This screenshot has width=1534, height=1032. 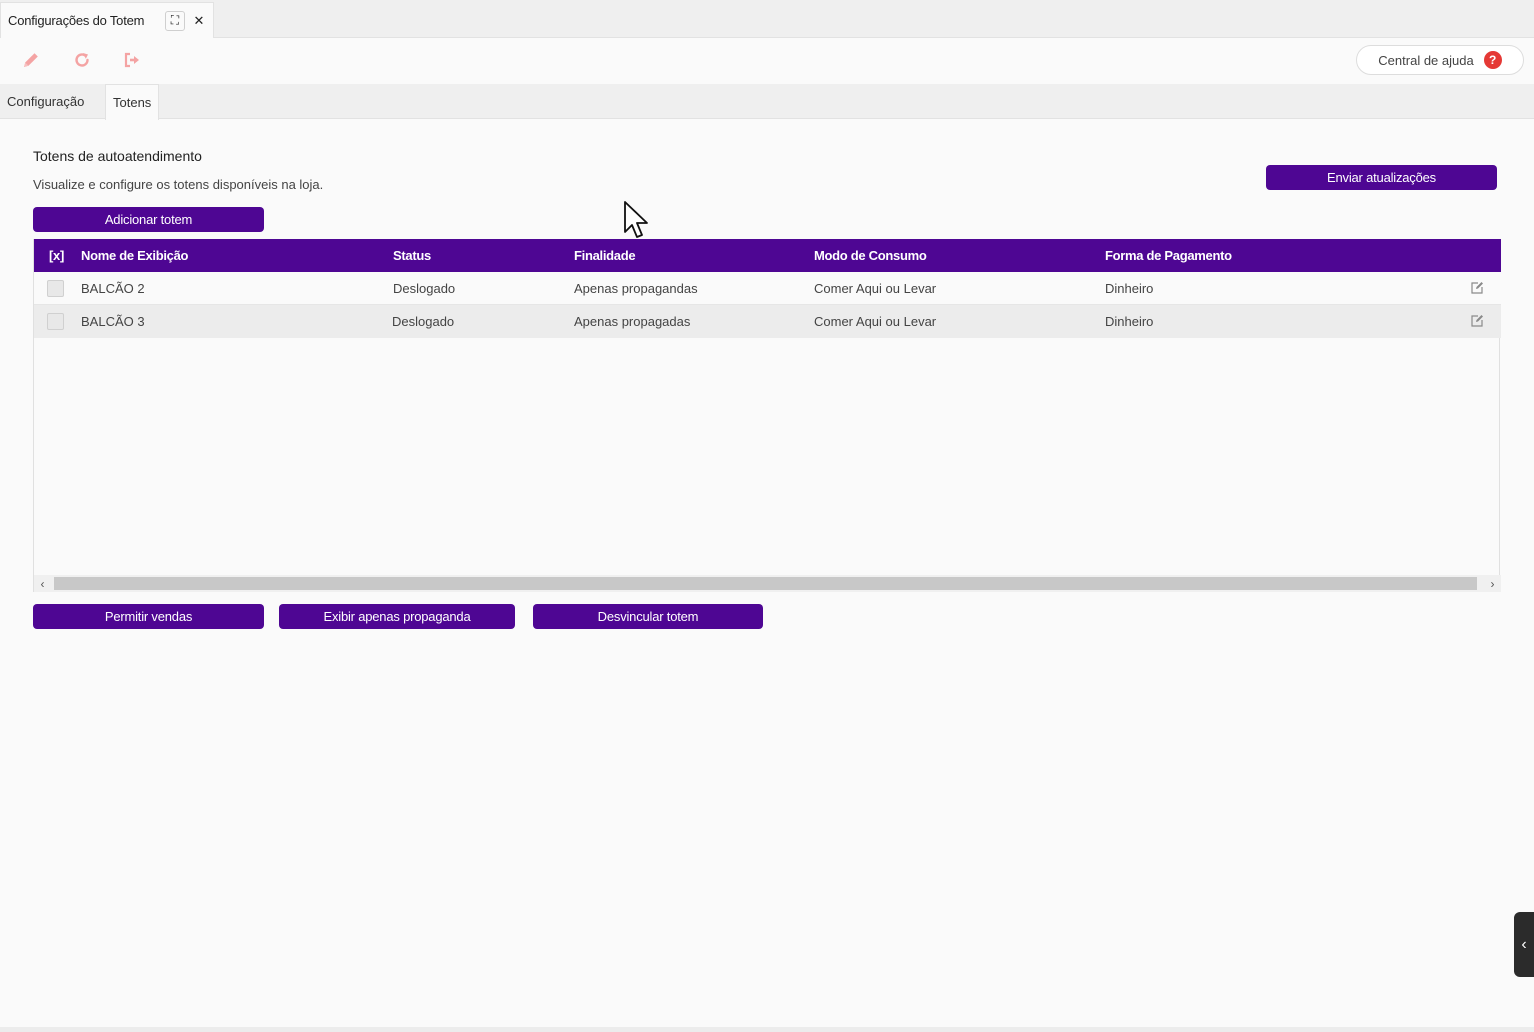 I want to click on tab-totens: Totens, so click(x=132, y=102).